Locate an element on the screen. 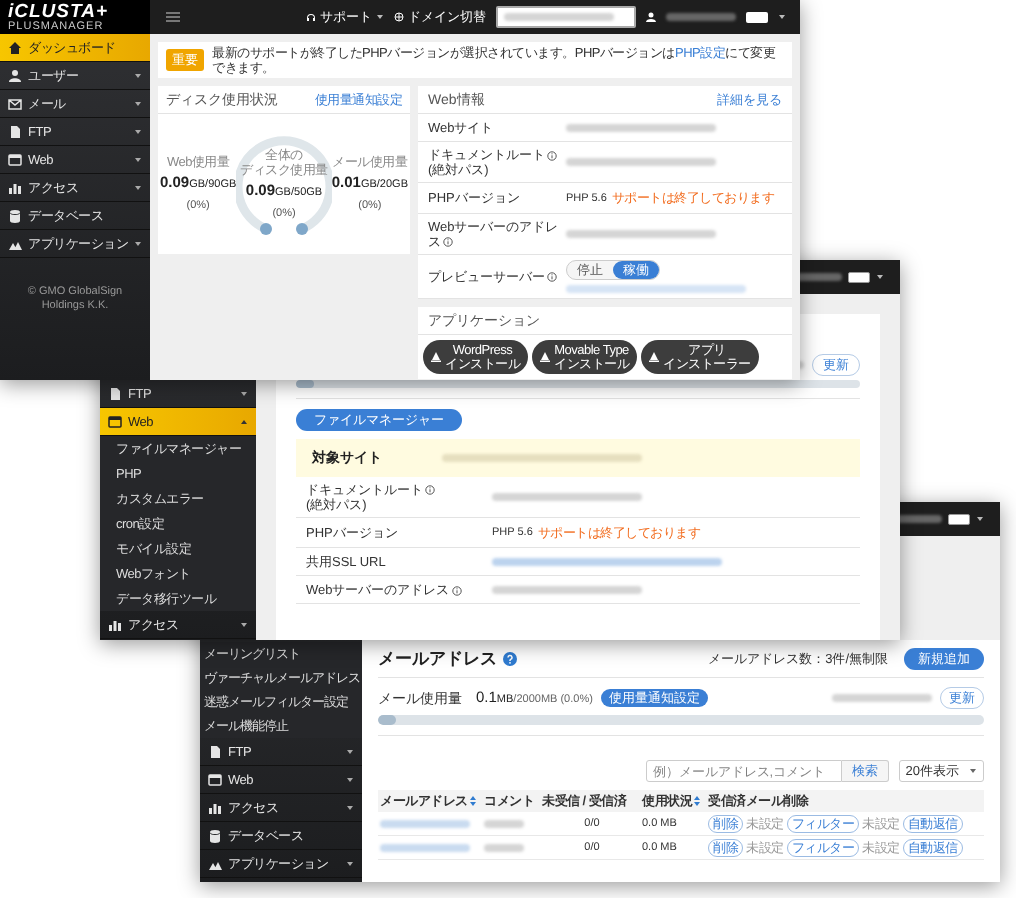  help-icon is located at coordinates (510, 658).